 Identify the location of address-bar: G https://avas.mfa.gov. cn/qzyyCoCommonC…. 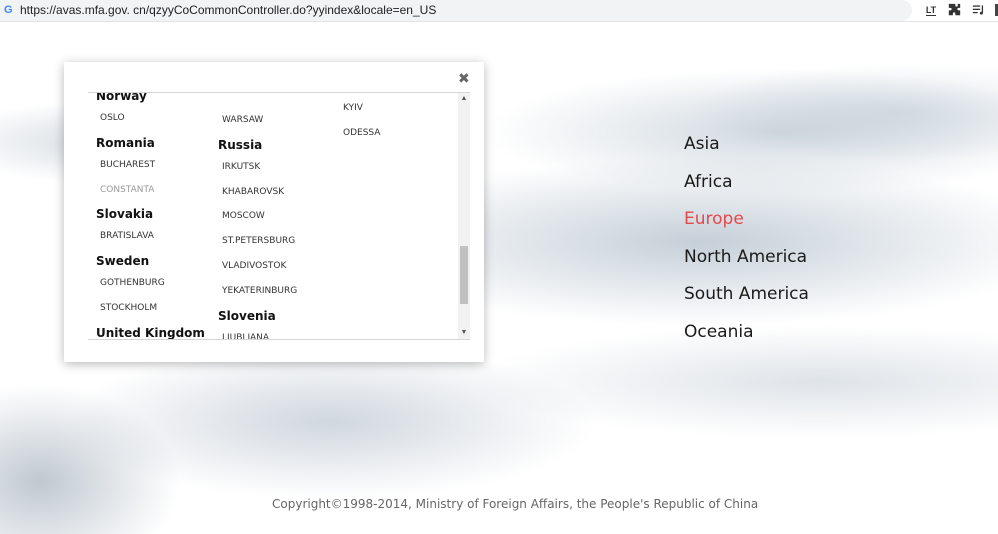
(456, 10).